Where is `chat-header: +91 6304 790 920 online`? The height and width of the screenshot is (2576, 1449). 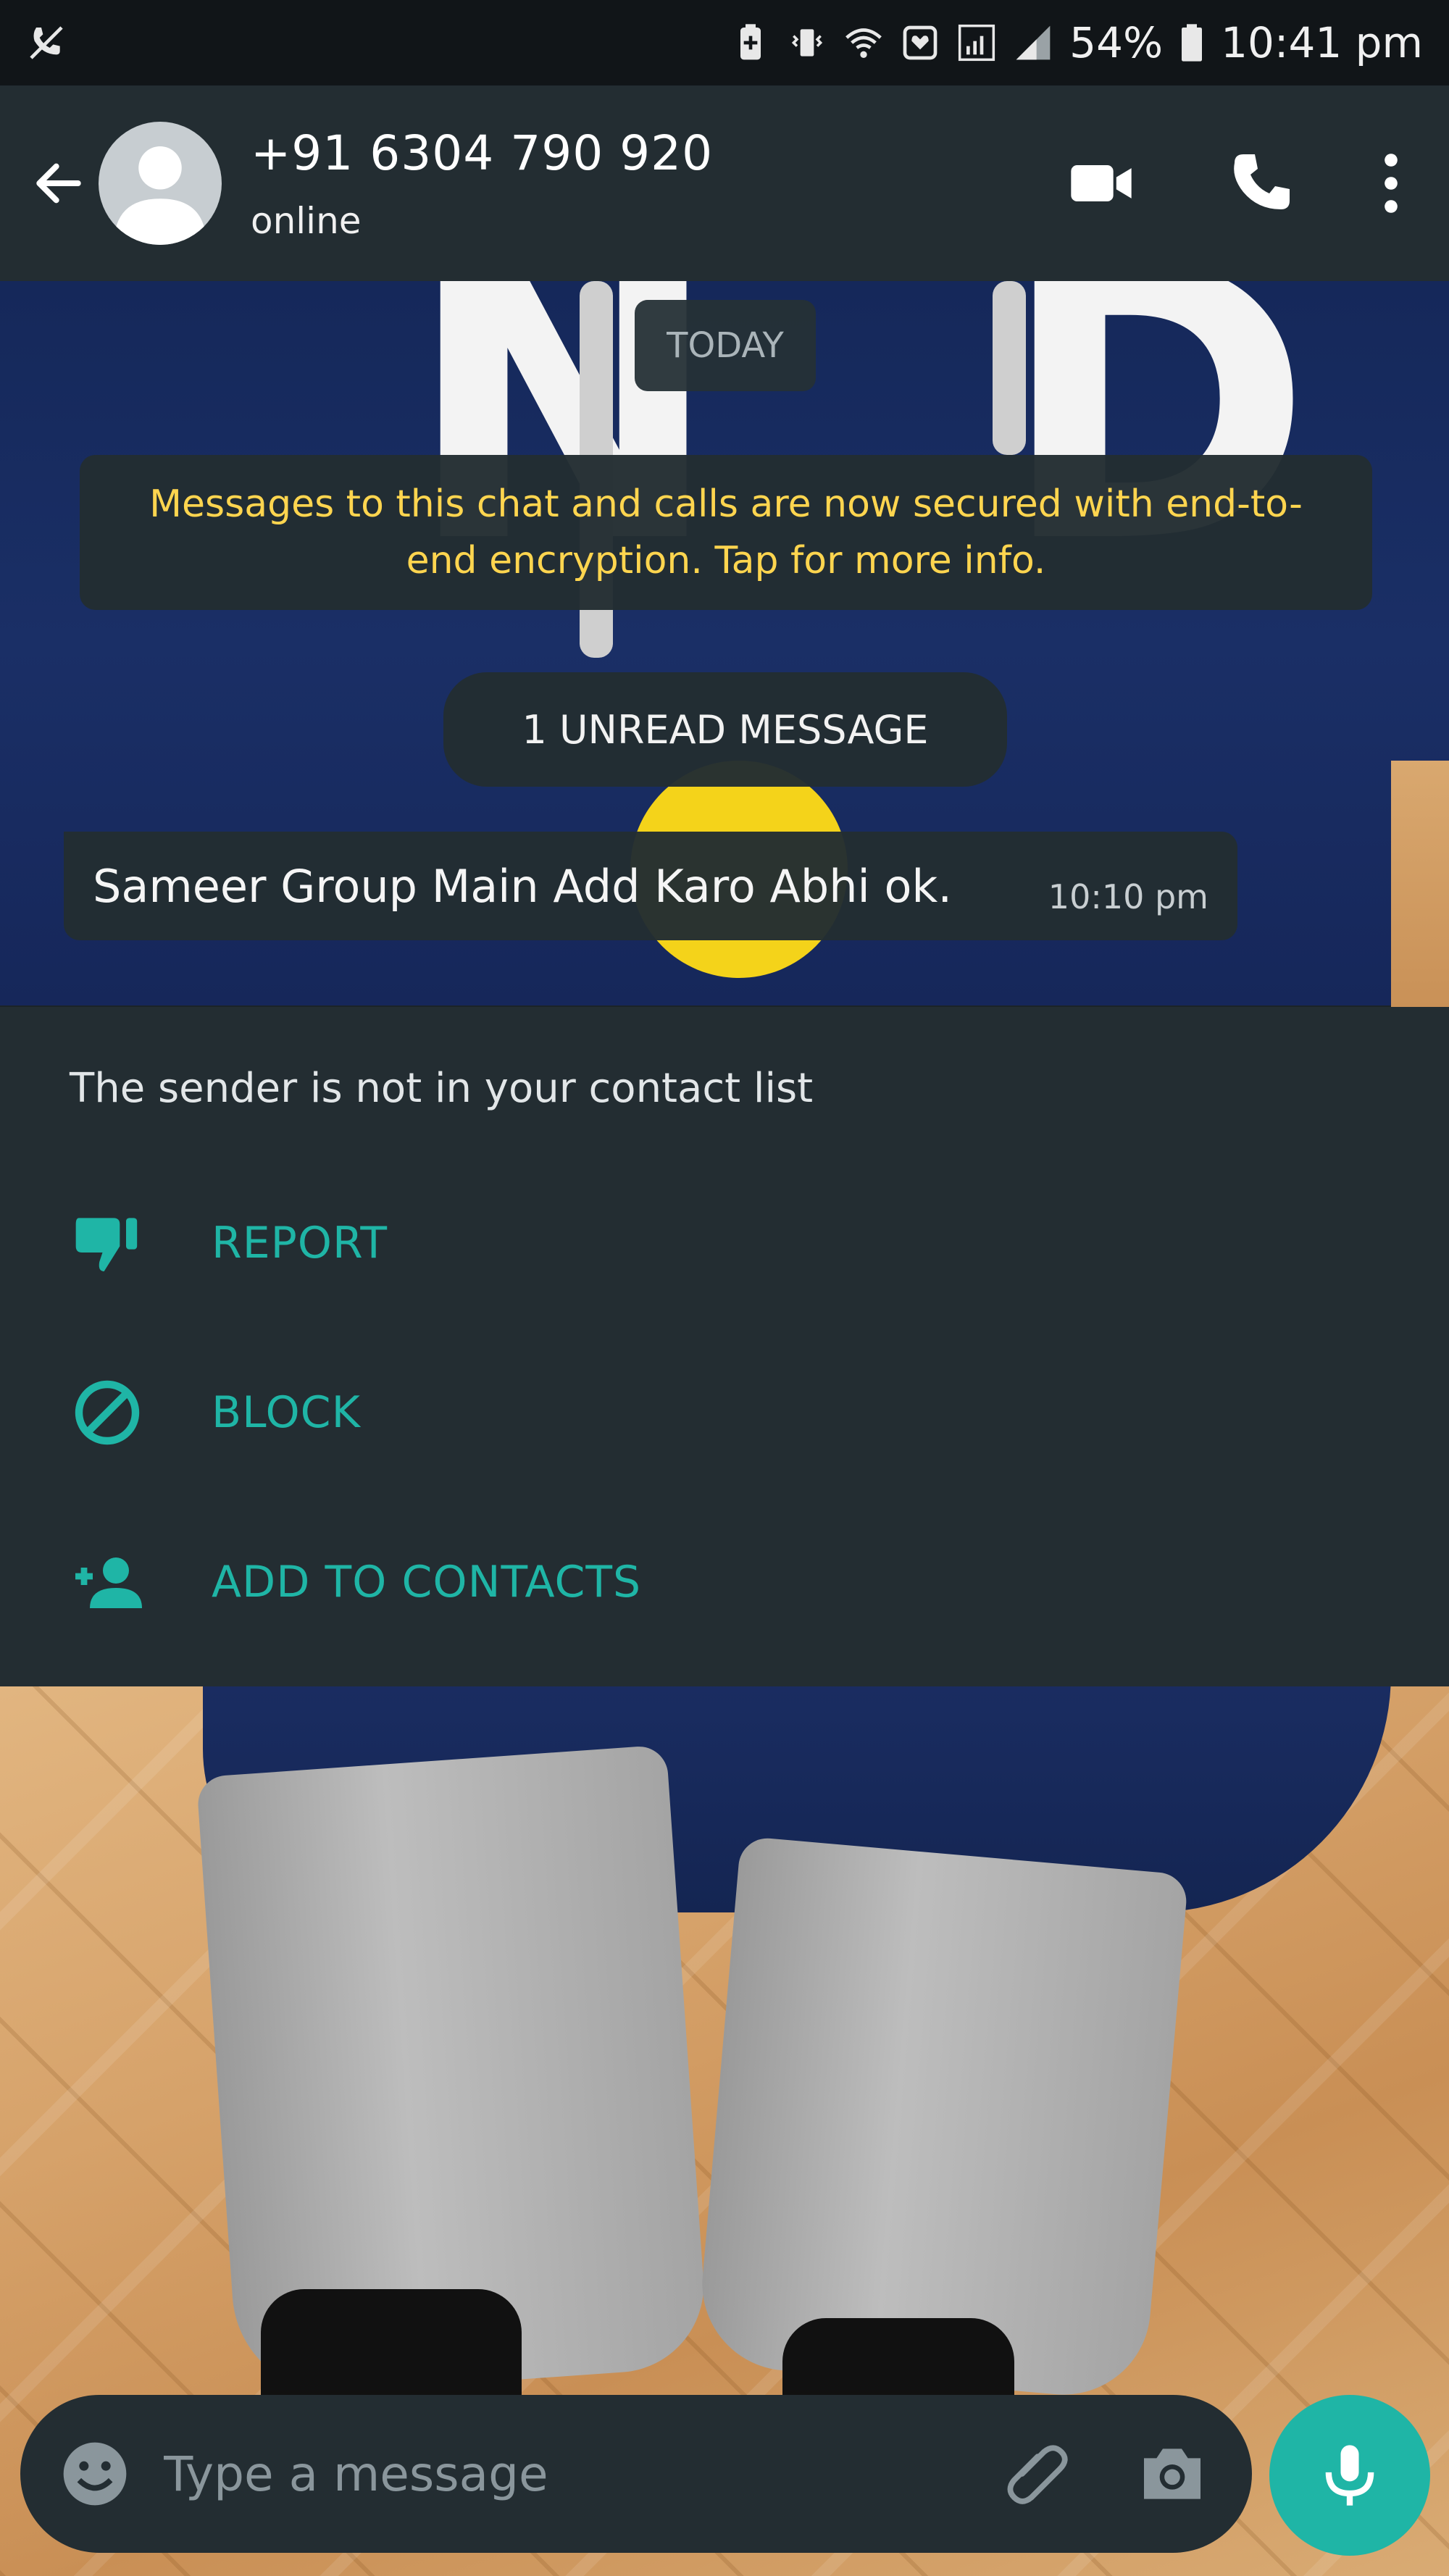 chat-header: +91 6304 790 920 online is located at coordinates (724, 183).